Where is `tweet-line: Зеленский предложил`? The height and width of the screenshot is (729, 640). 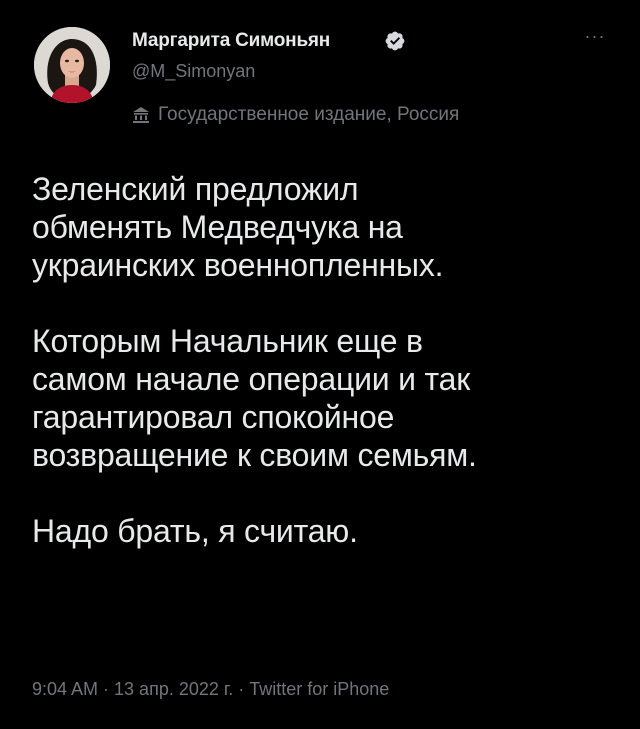
tweet-line: Зеленский предложил is located at coordinates (195, 189).